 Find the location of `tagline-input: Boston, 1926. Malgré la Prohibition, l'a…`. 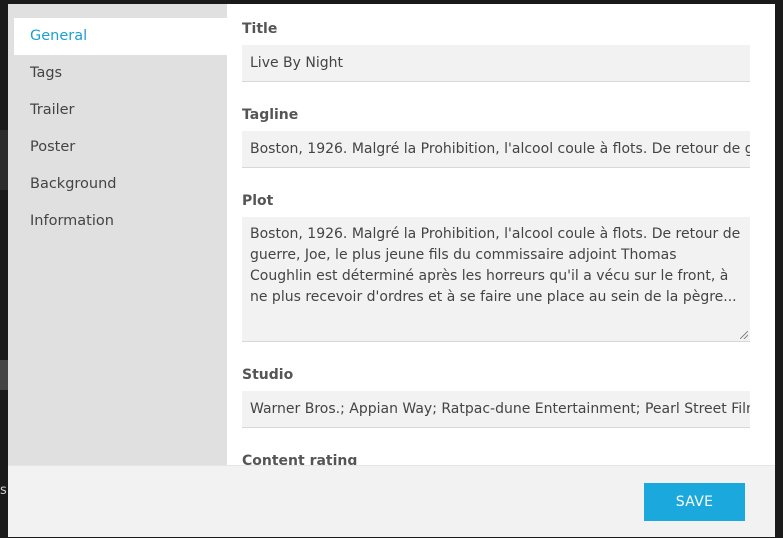

tagline-input: Boston, 1926. Malgré la Prohibition, l'a… is located at coordinates (496, 149).